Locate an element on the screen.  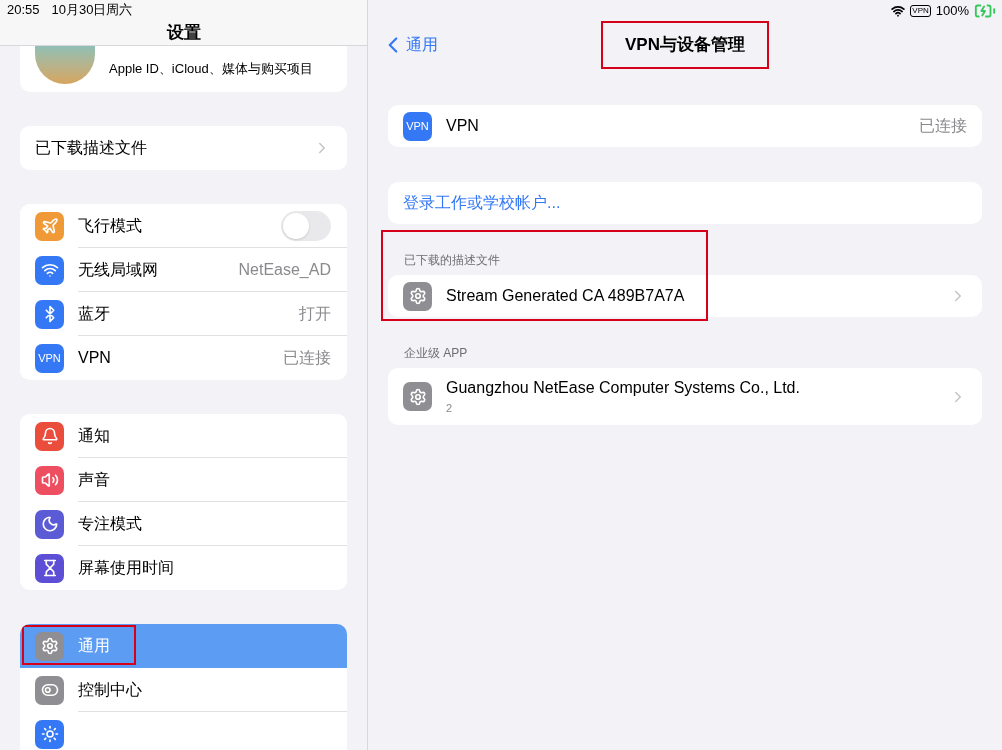
row-value: NetEase_AD is located at coordinates (284, 269).